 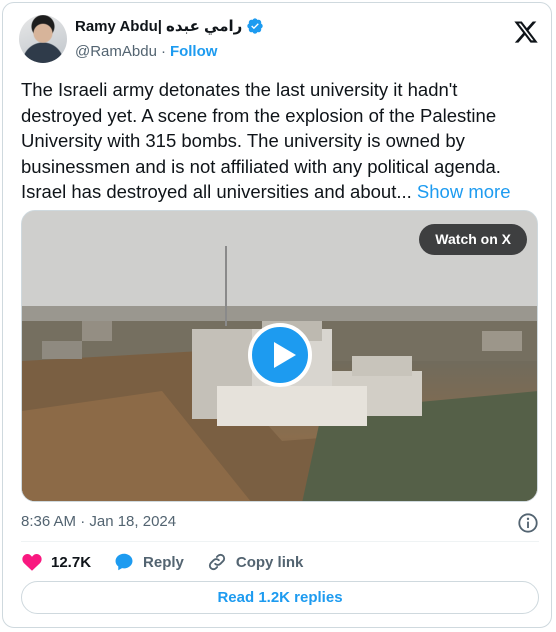 I want to click on reply-label: Reply, so click(x=163, y=562).